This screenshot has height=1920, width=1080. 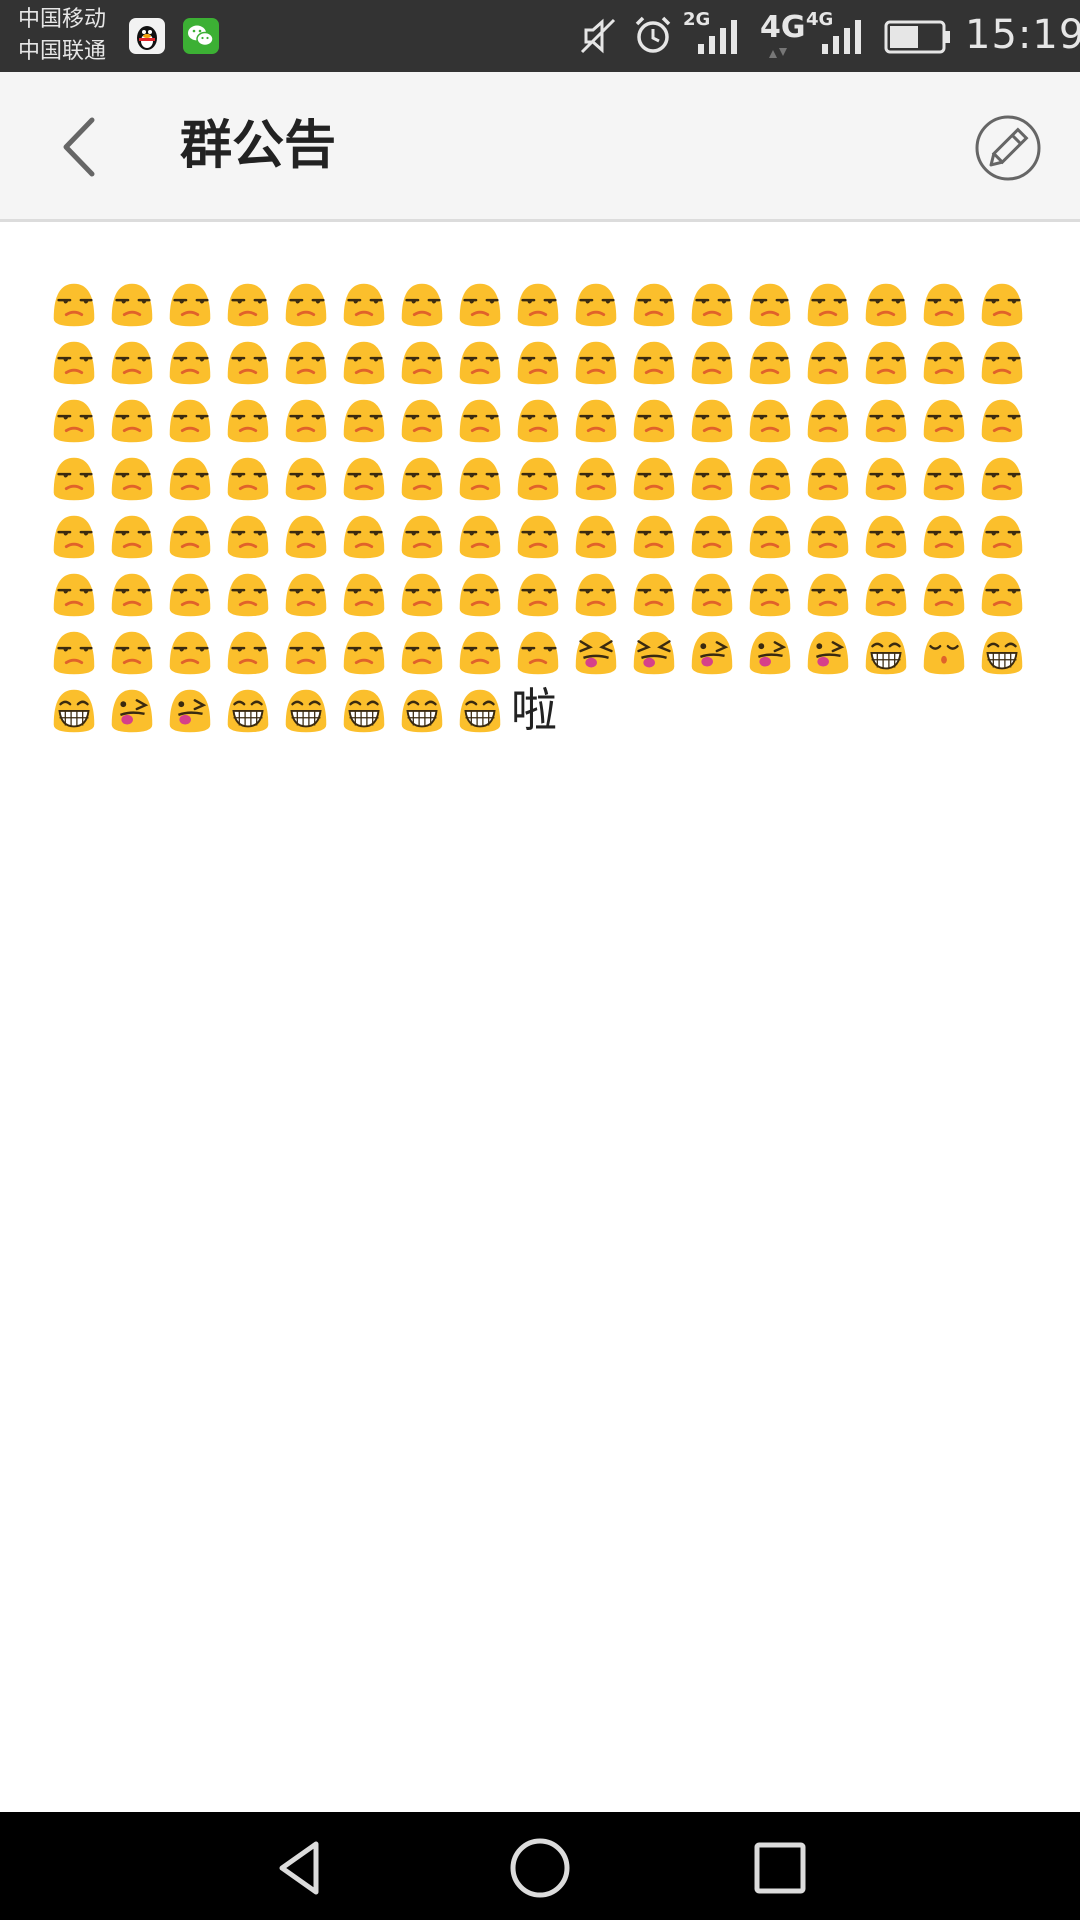 I want to click on page-title: 群公告, so click(x=258, y=146).